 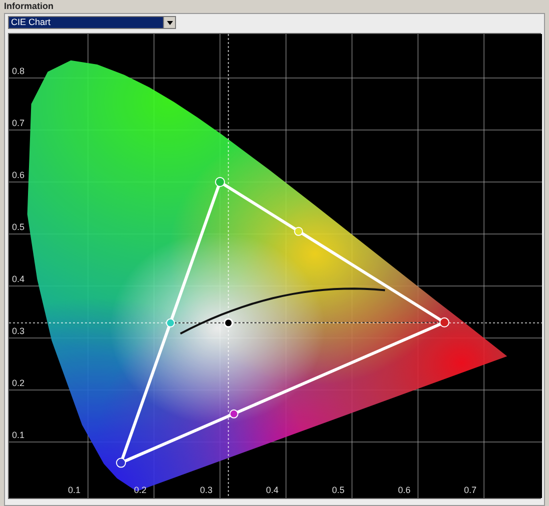 What do you see at coordinates (169, 22) in the screenshot?
I see `caret-icon` at bounding box center [169, 22].